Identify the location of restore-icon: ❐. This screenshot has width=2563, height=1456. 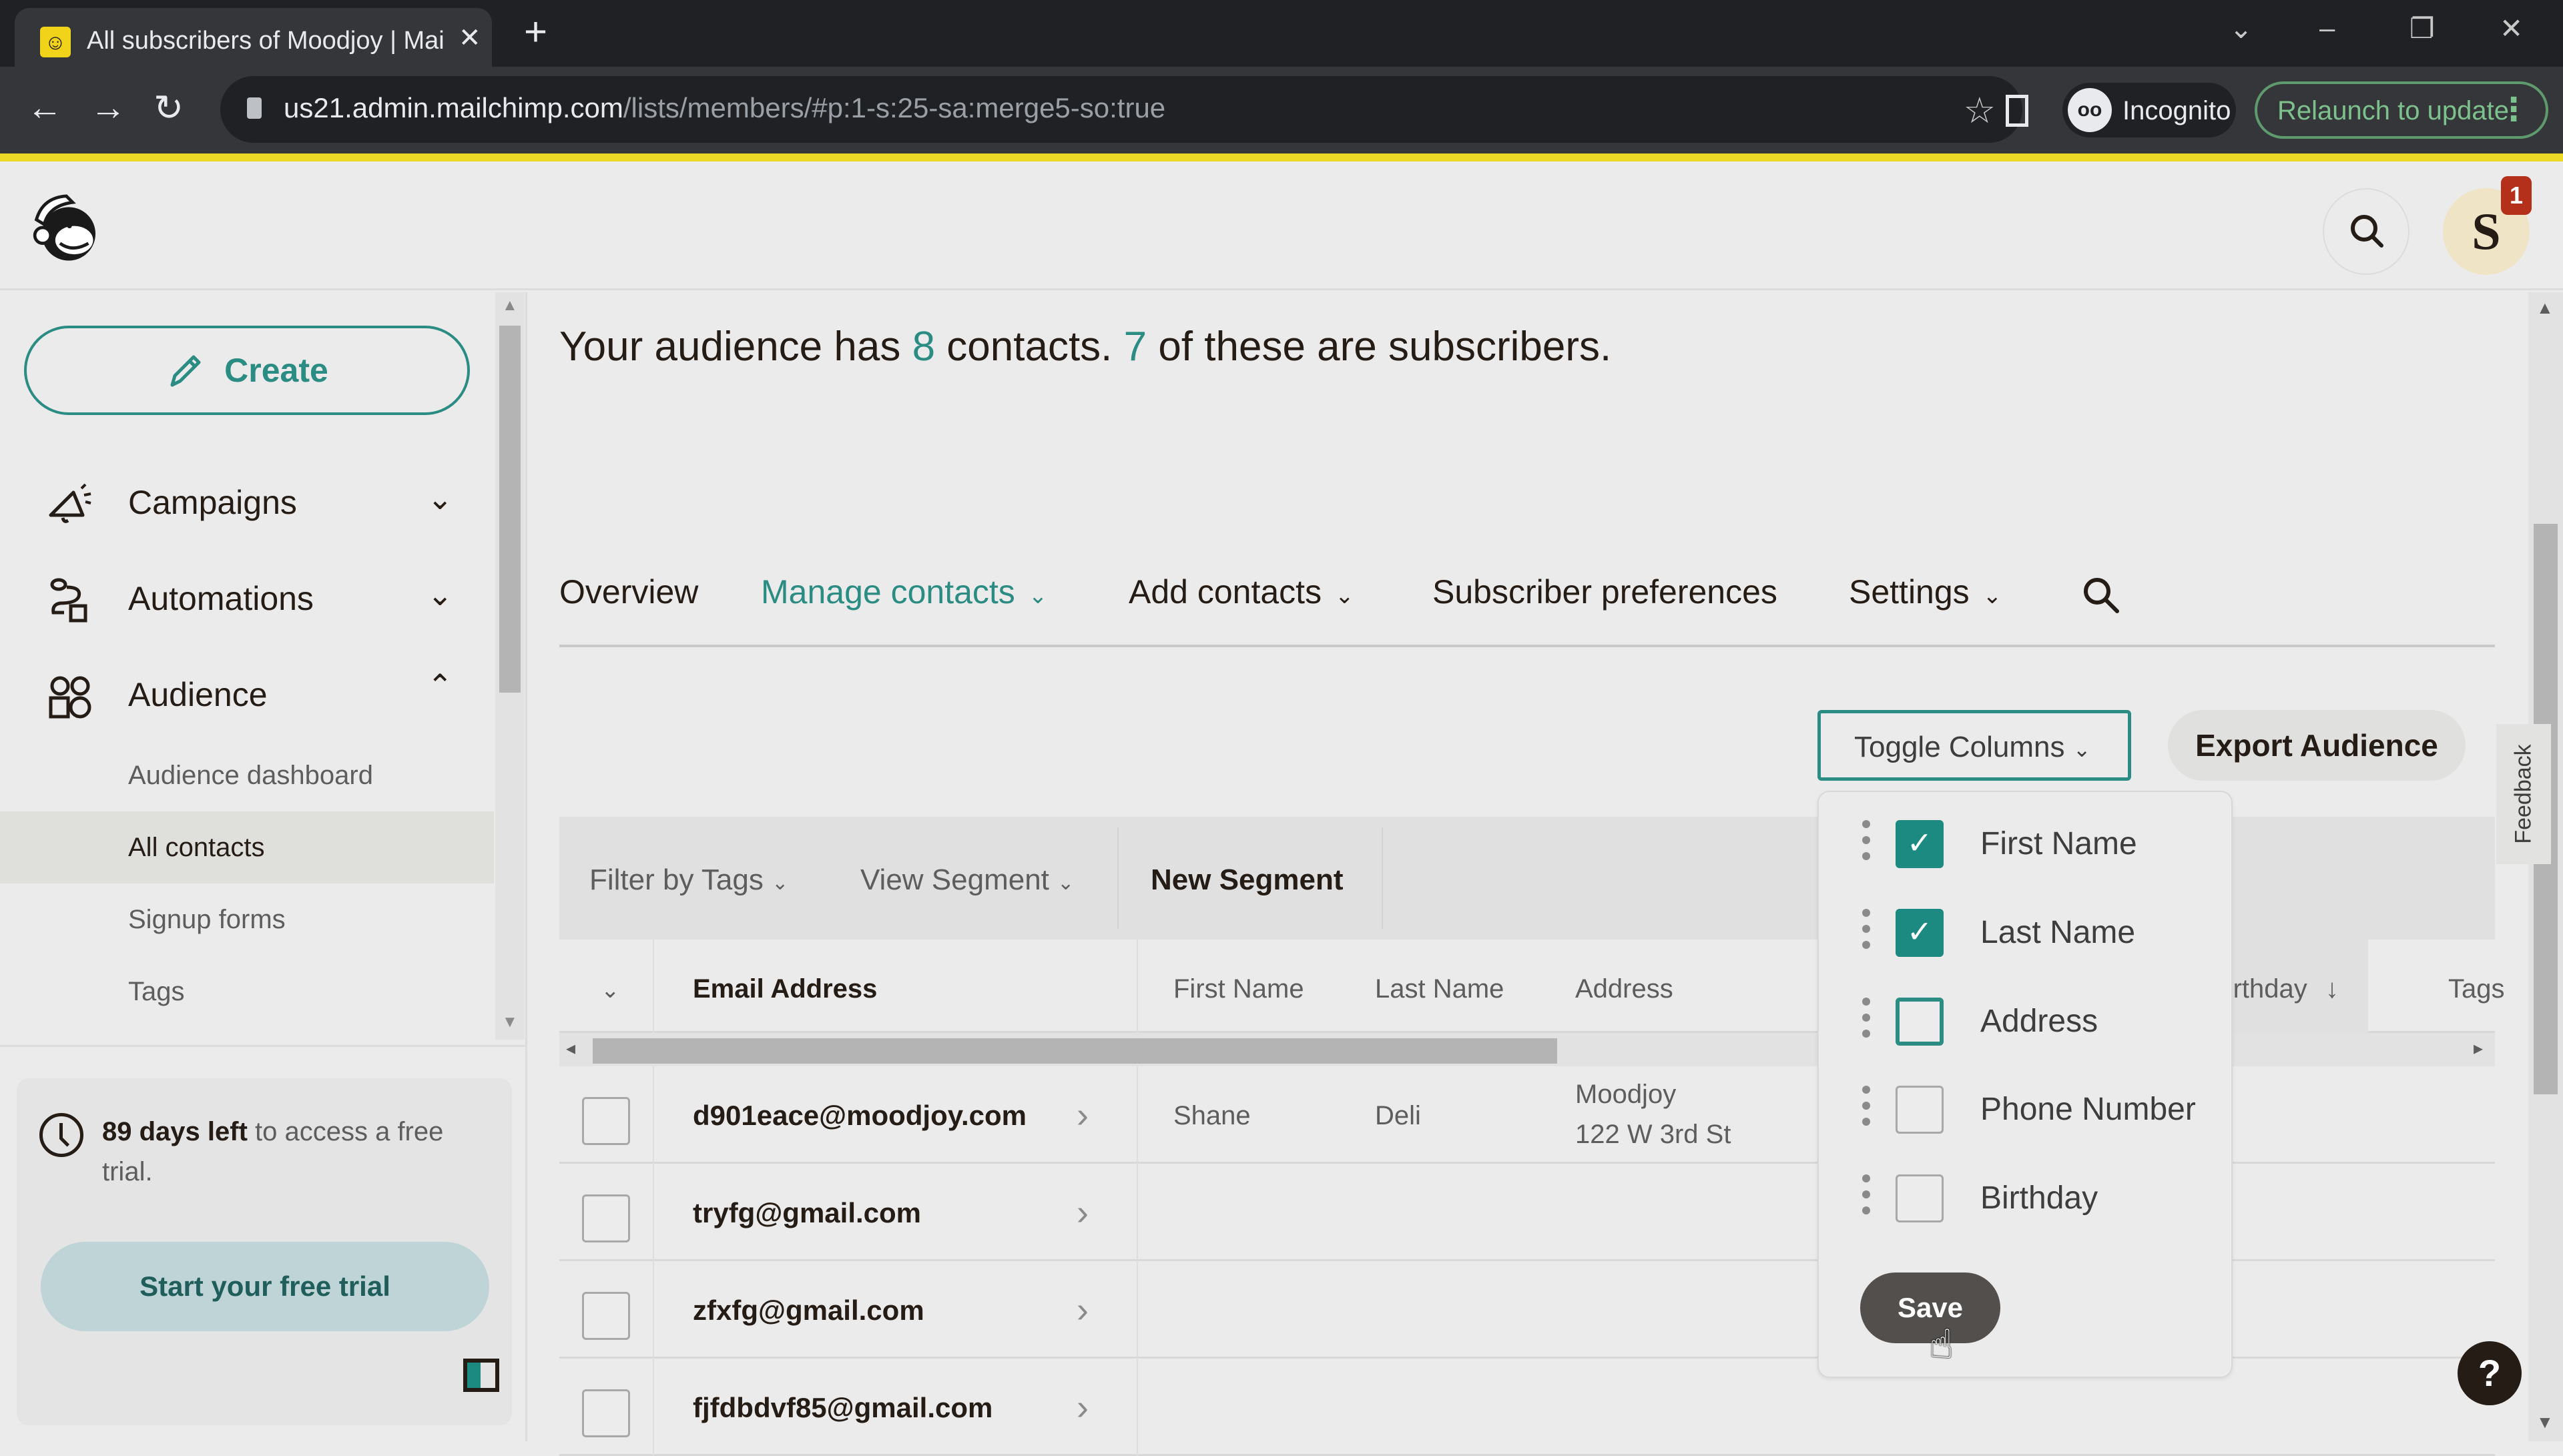
(2422, 28).